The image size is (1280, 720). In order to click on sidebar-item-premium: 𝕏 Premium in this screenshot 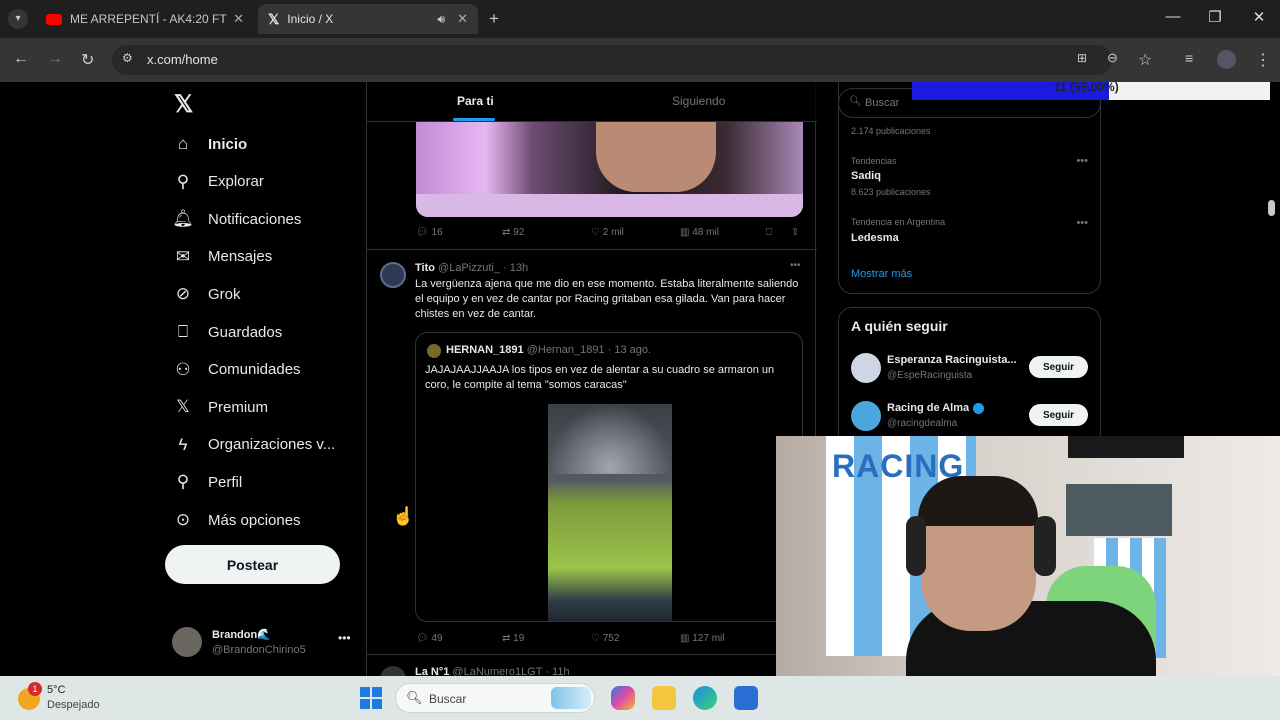, I will do `click(220, 407)`.